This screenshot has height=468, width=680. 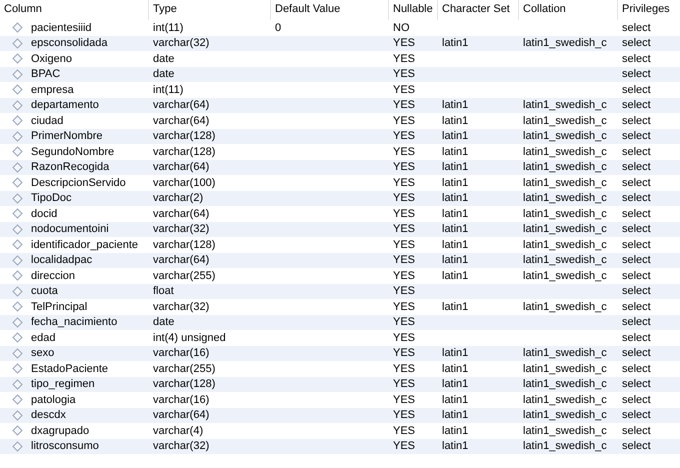 What do you see at coordinates (69, 43) in the screenshot?
I see `table-cell: epsconsolidada` at bounding box center [69, 43].